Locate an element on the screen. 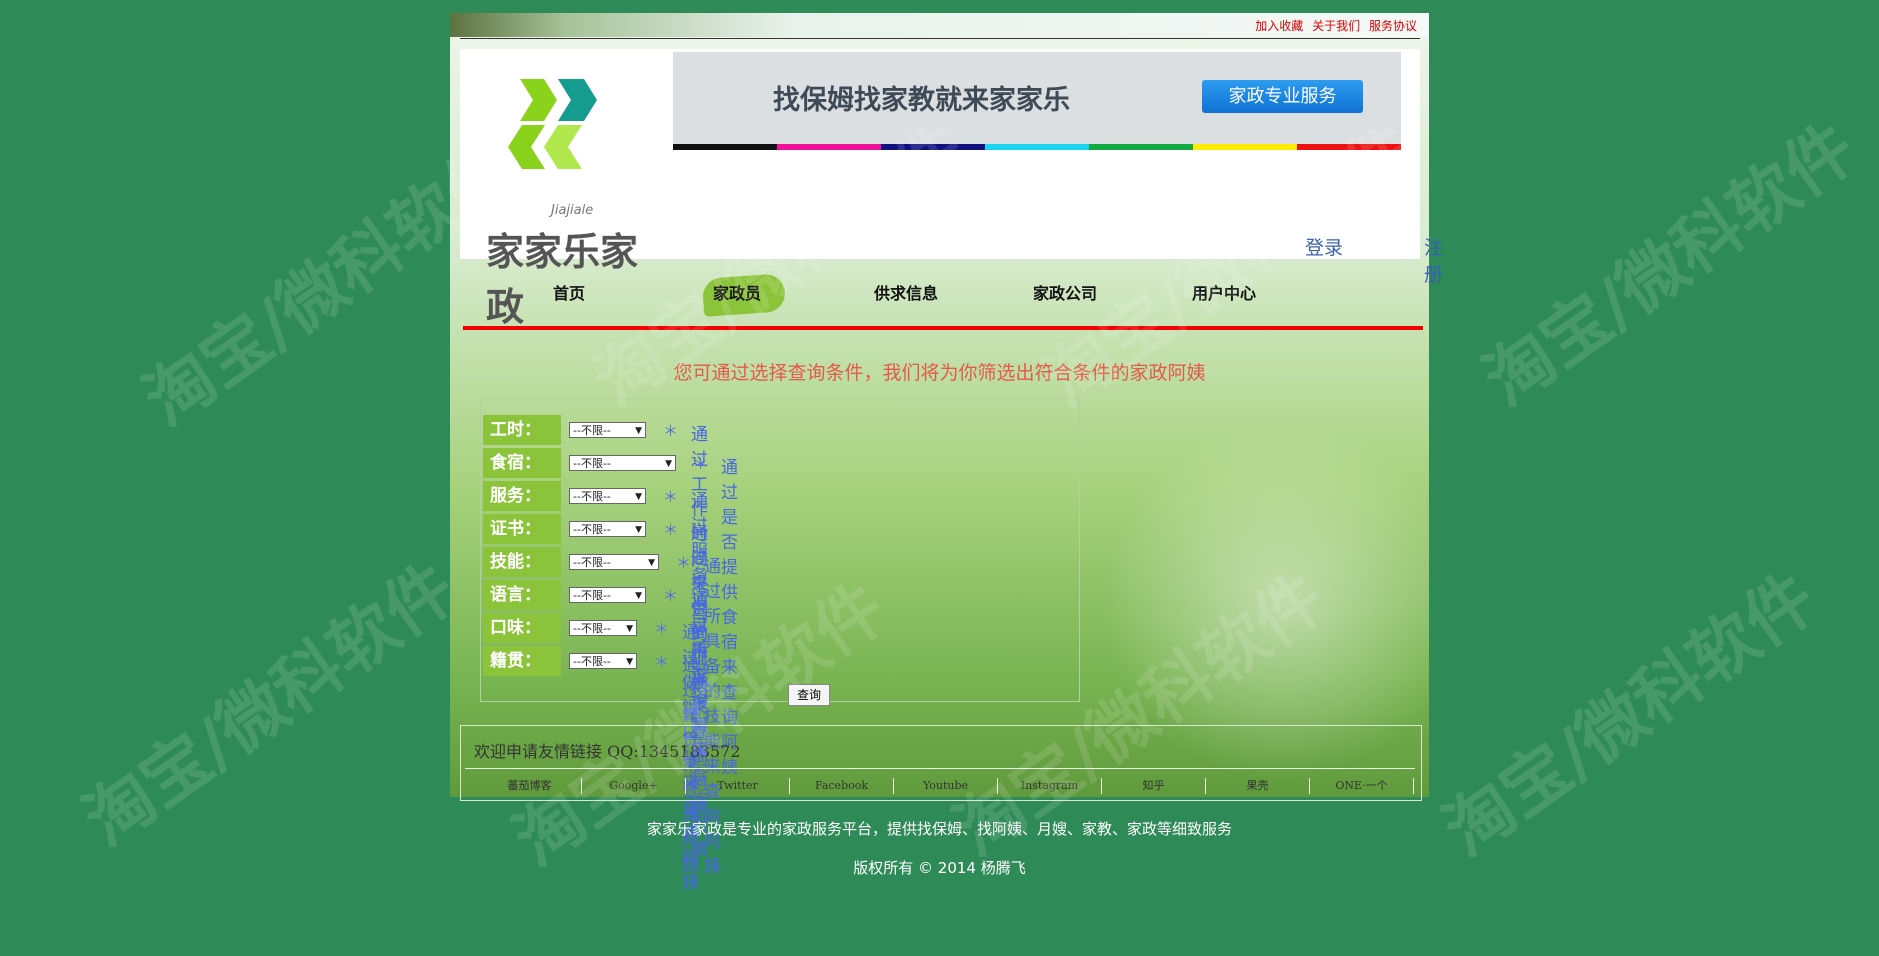  friend-link: Google+ is located at coordinates (634, 786).